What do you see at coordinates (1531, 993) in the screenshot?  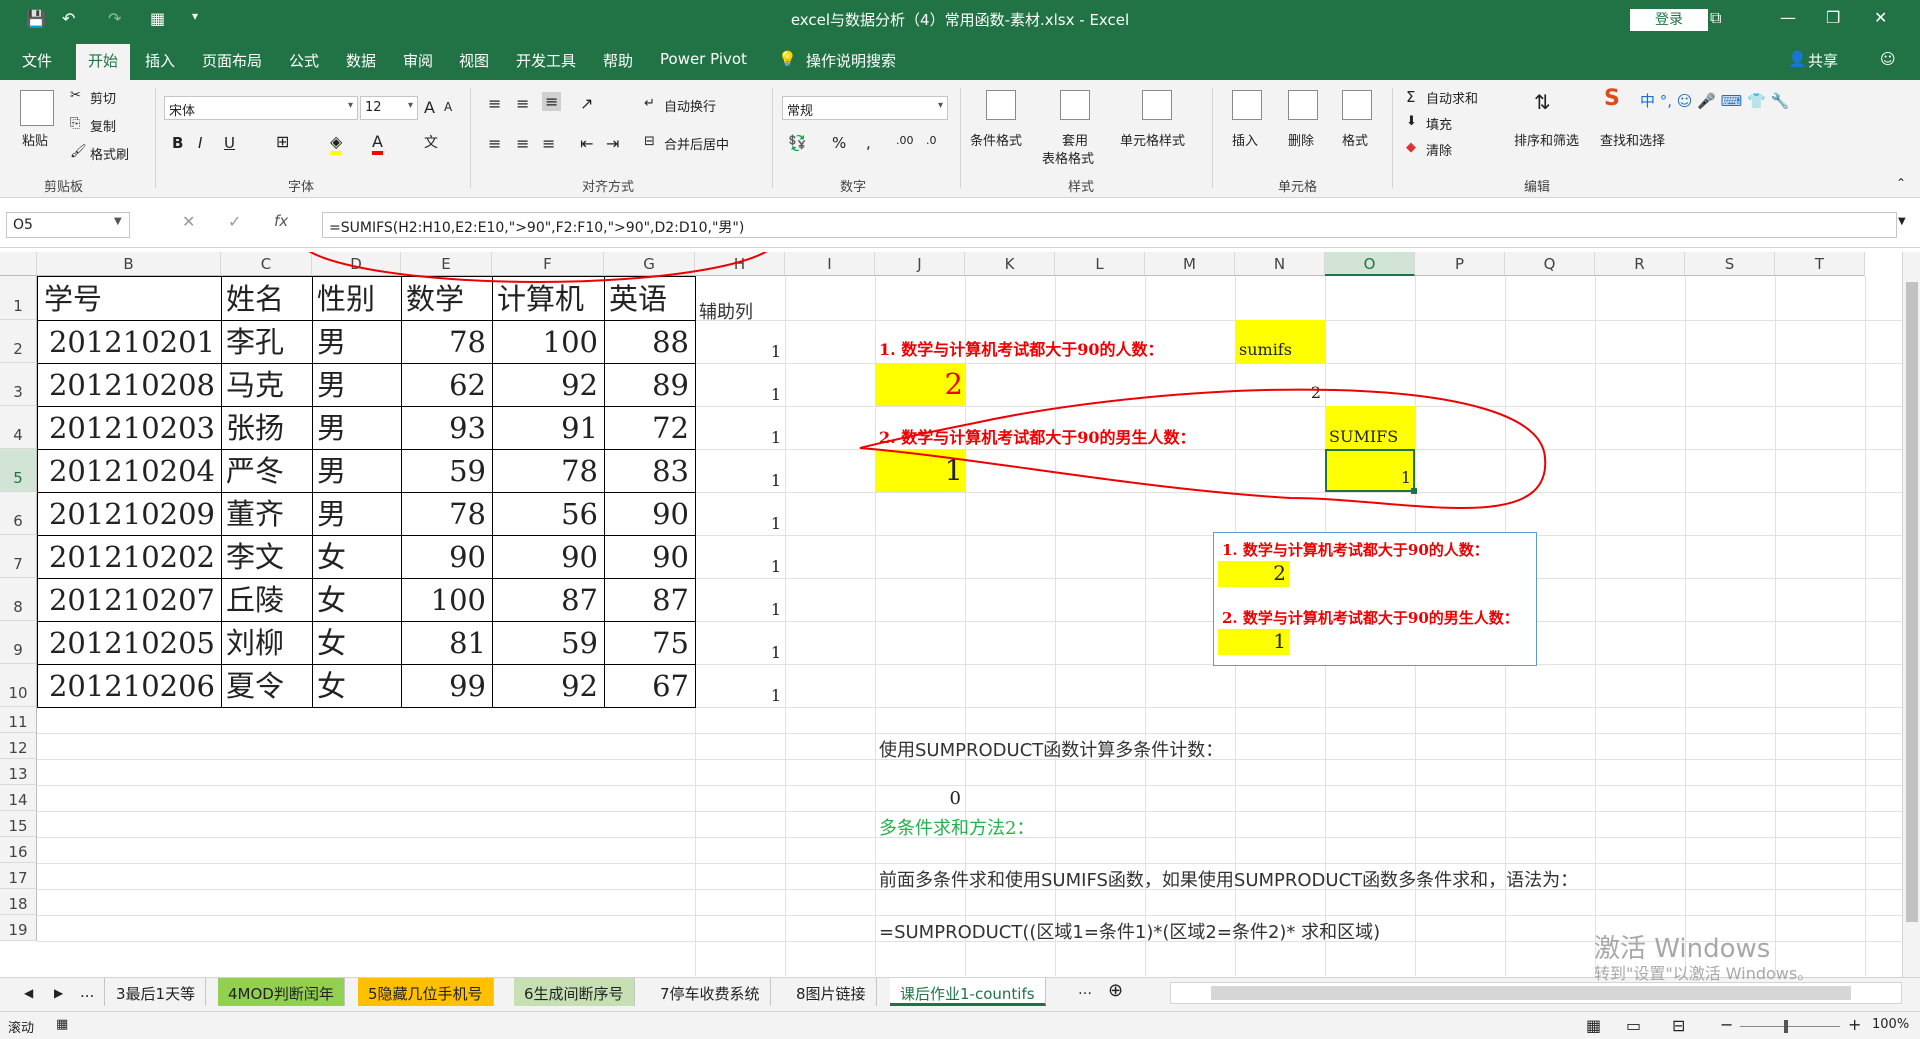 I see `horizontal-scroll-thumb` at bounding box center [1531, 993].